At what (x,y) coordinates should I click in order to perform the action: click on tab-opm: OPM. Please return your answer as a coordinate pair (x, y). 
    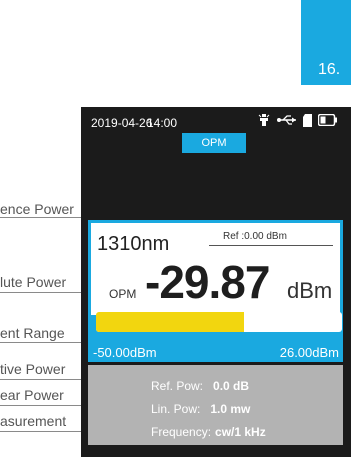
    Looking at the image, I should click on (214, 143).